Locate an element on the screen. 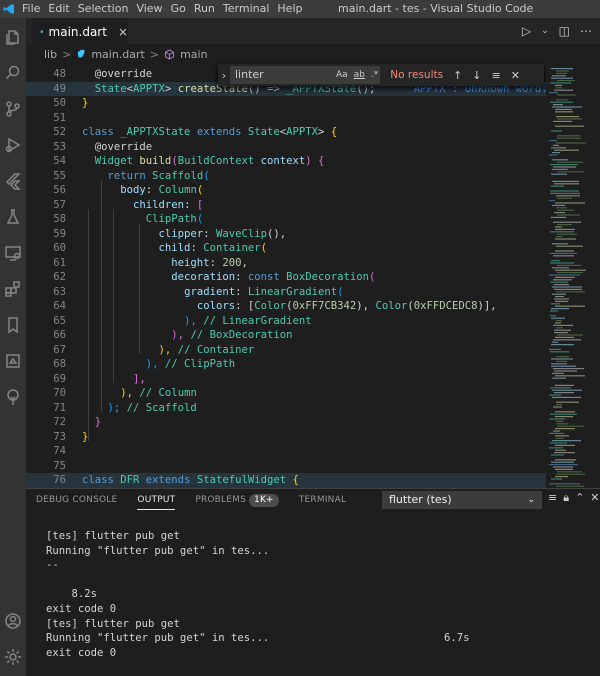  explorer-icon is located at coordinates (13, 37).